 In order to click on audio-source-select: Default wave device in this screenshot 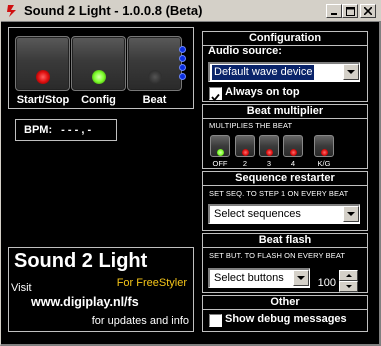, I will do `click(284, 72)`.